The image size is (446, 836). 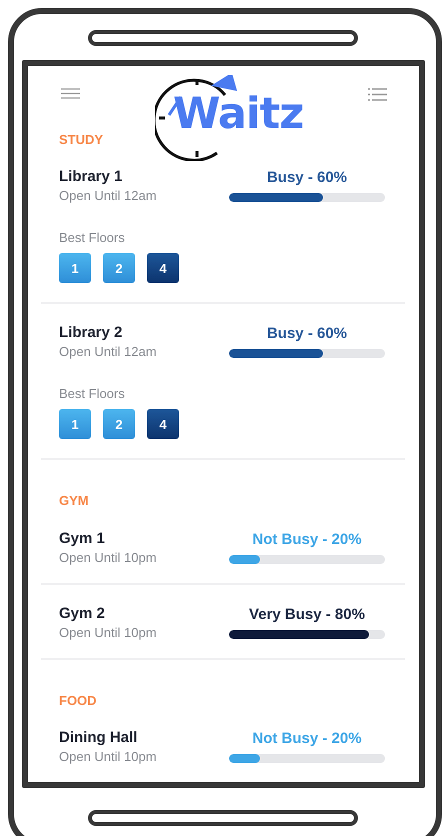 What do you see at coordinates (238, 114) in the screenshot?
I see `logo-text: Waitz` at bounding box center [238, 114].